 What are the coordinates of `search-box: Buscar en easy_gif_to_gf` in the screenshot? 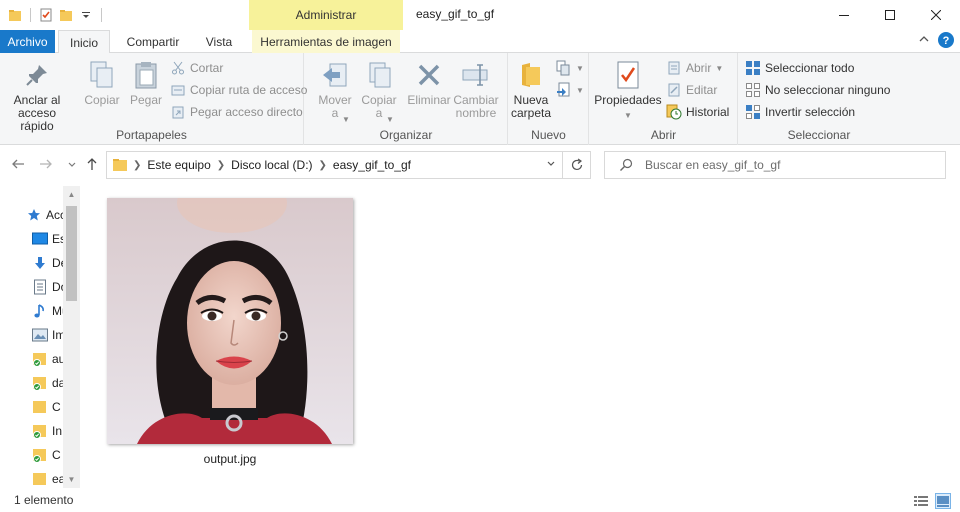 It's located at (775, 165).